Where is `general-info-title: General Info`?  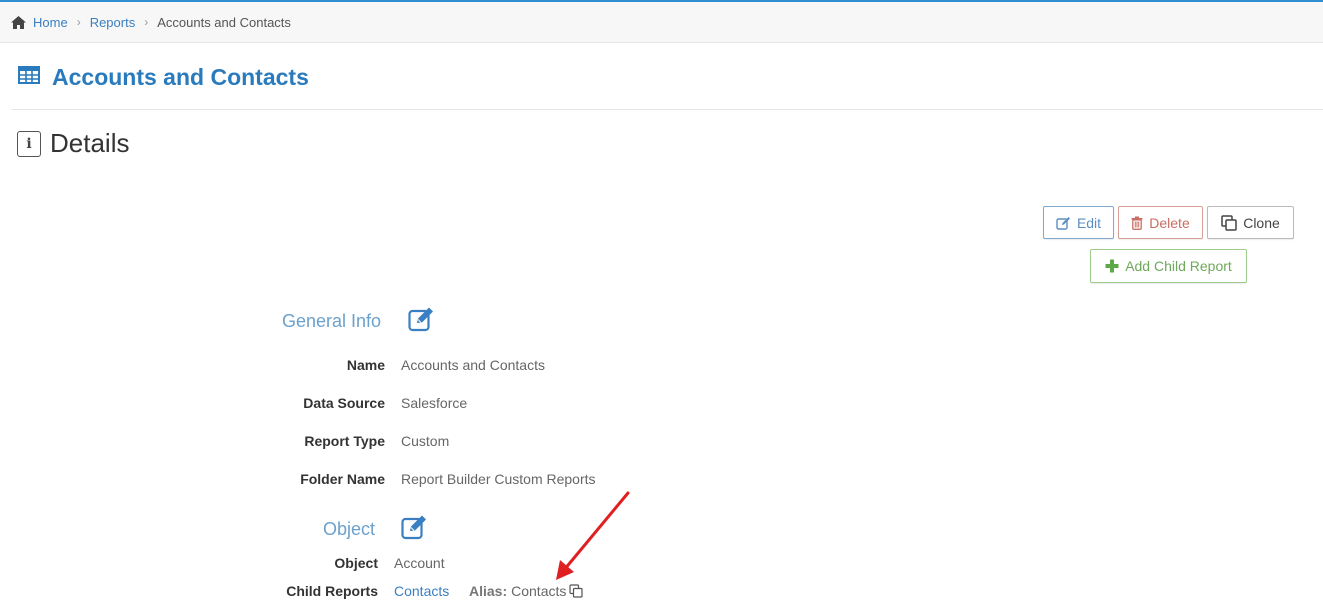
general-info-title: General Info is located at coordinates (332, 321).